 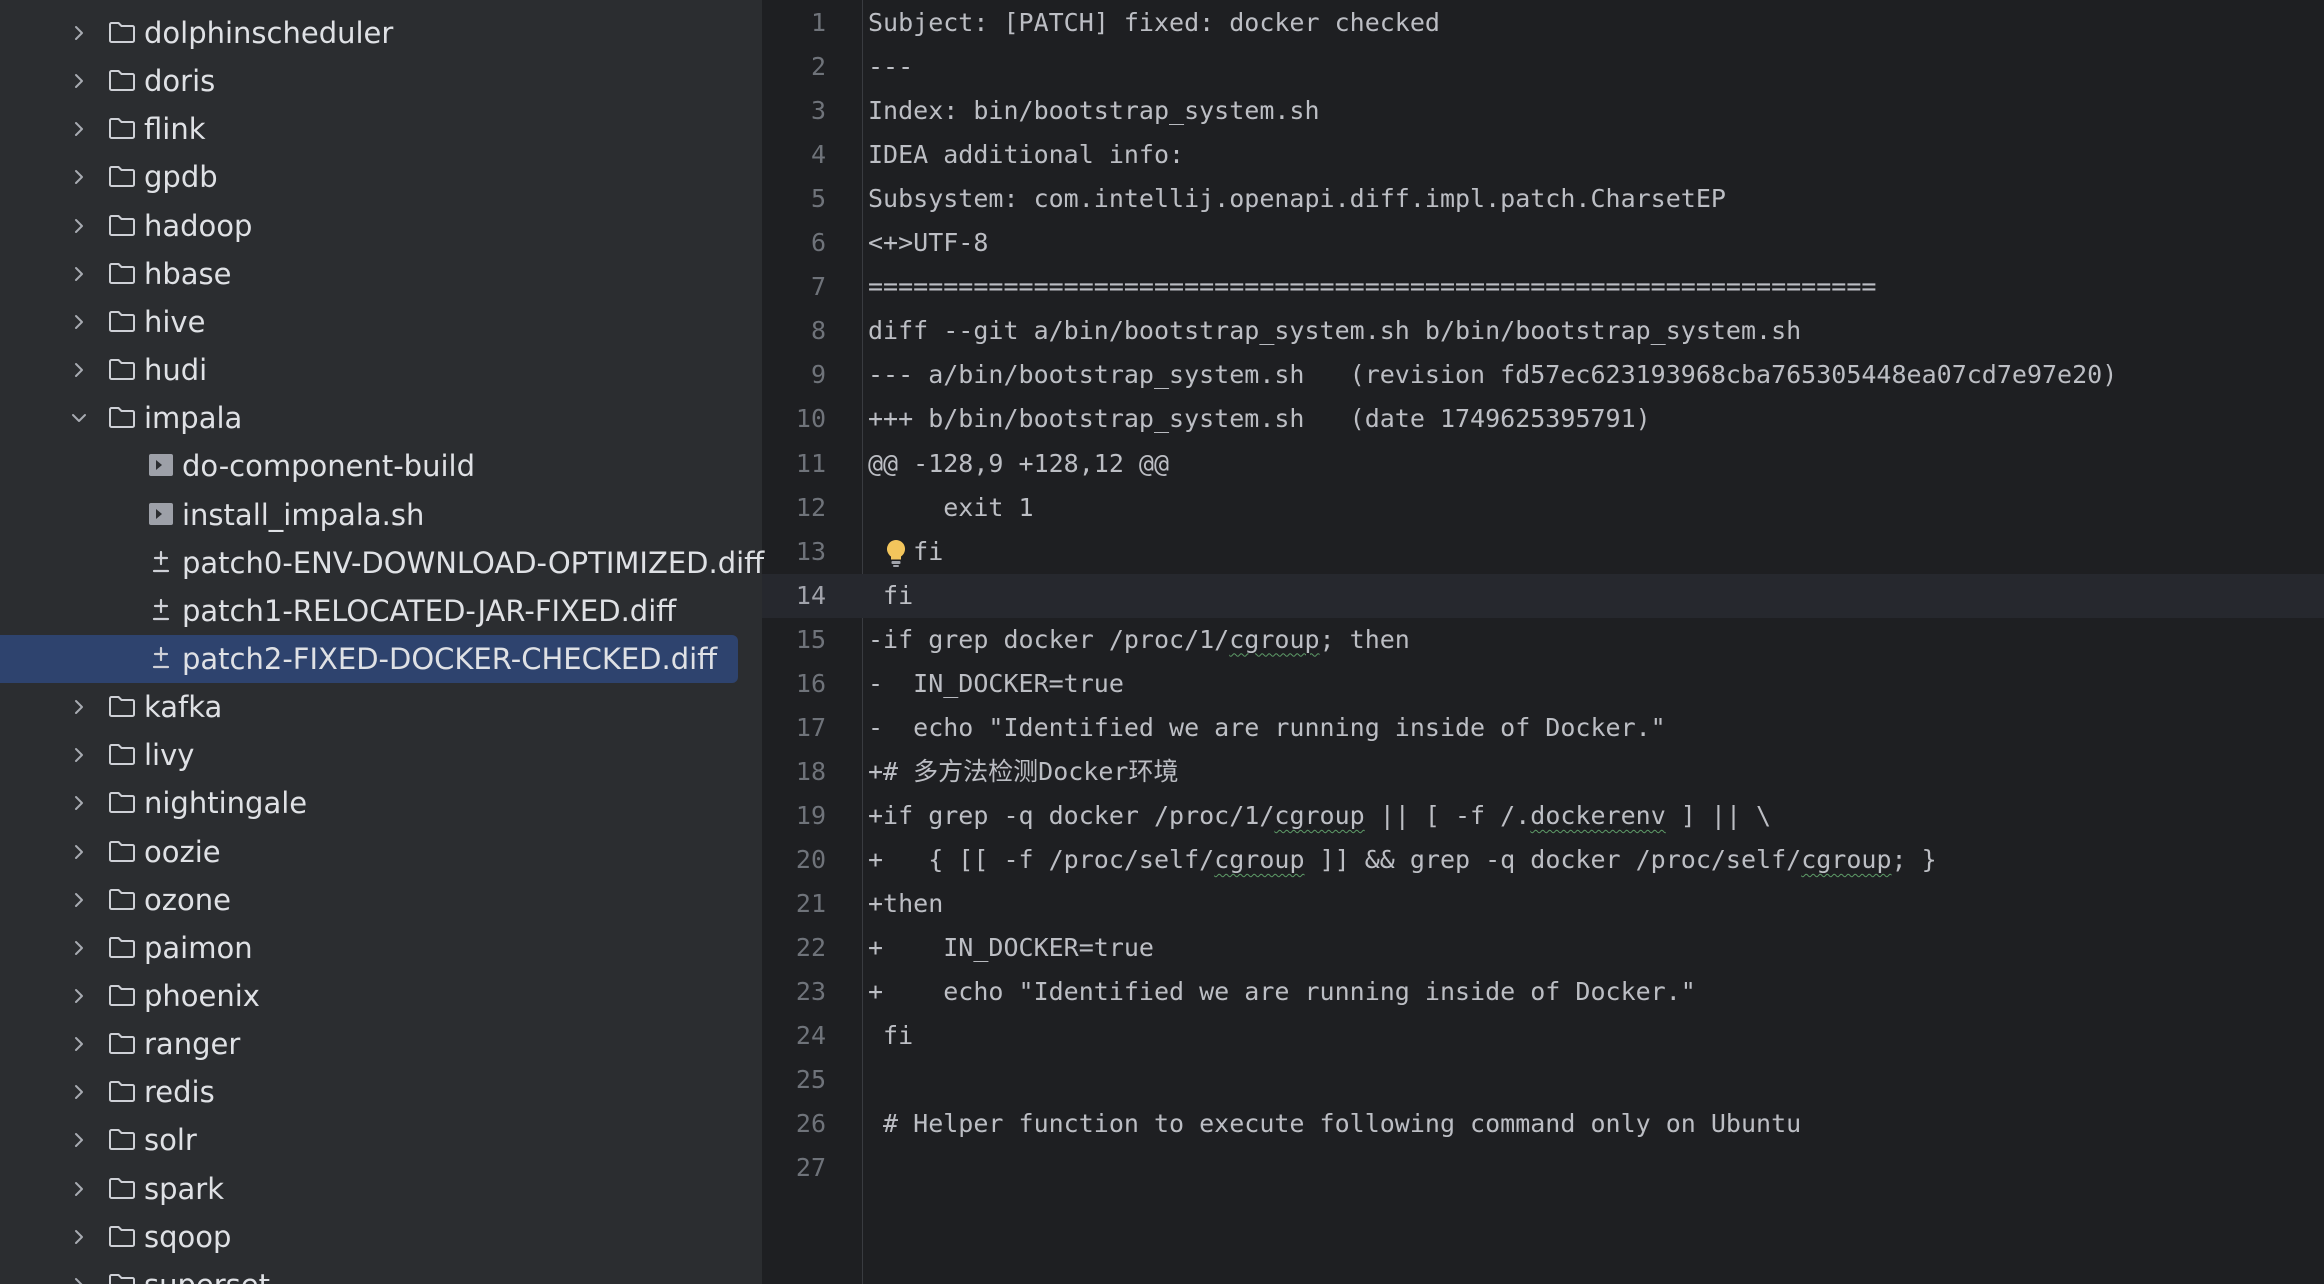 What do you see at coordinates (161, 610) in the screenshot?
I see `diff-file-icon` at bounding box center [161, 610].